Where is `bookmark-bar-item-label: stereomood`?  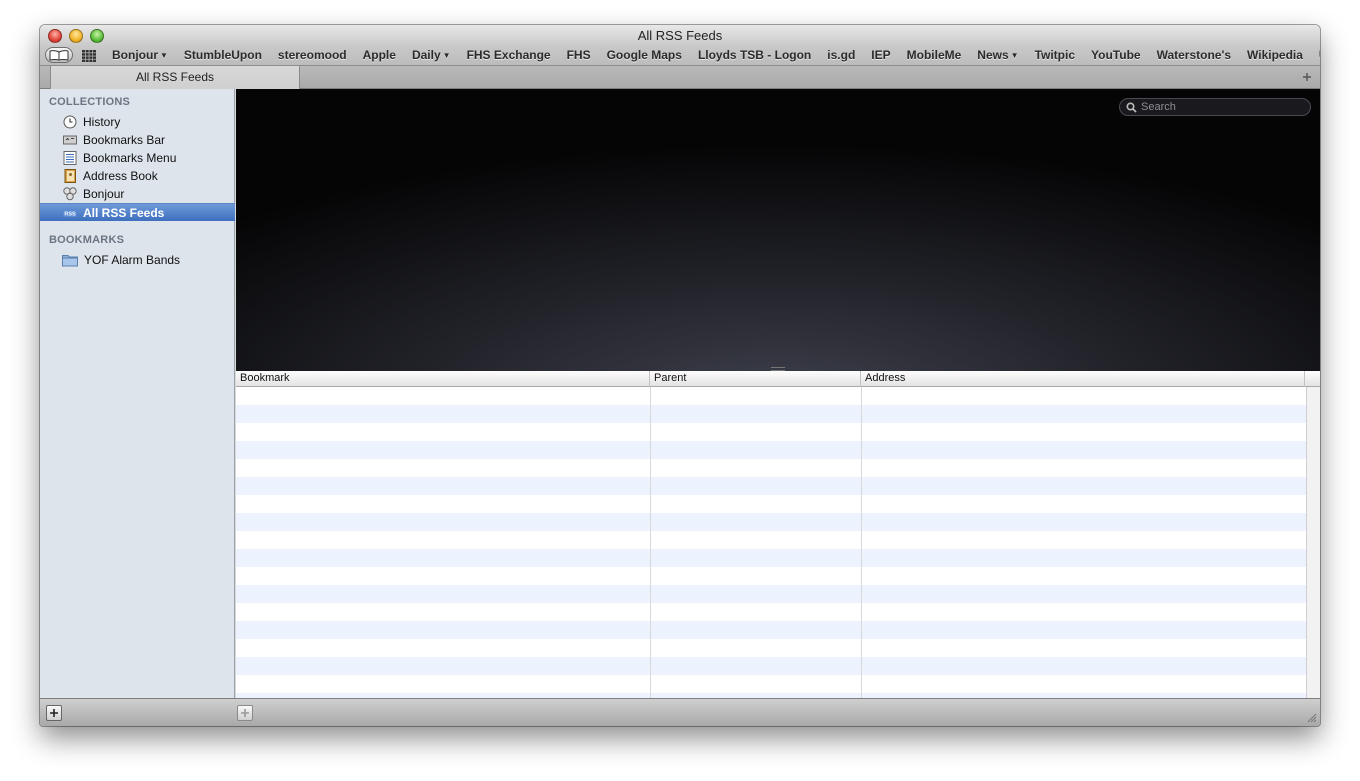 bookmark-bar-item-label: stereomood is located at coordinates (312, 55).